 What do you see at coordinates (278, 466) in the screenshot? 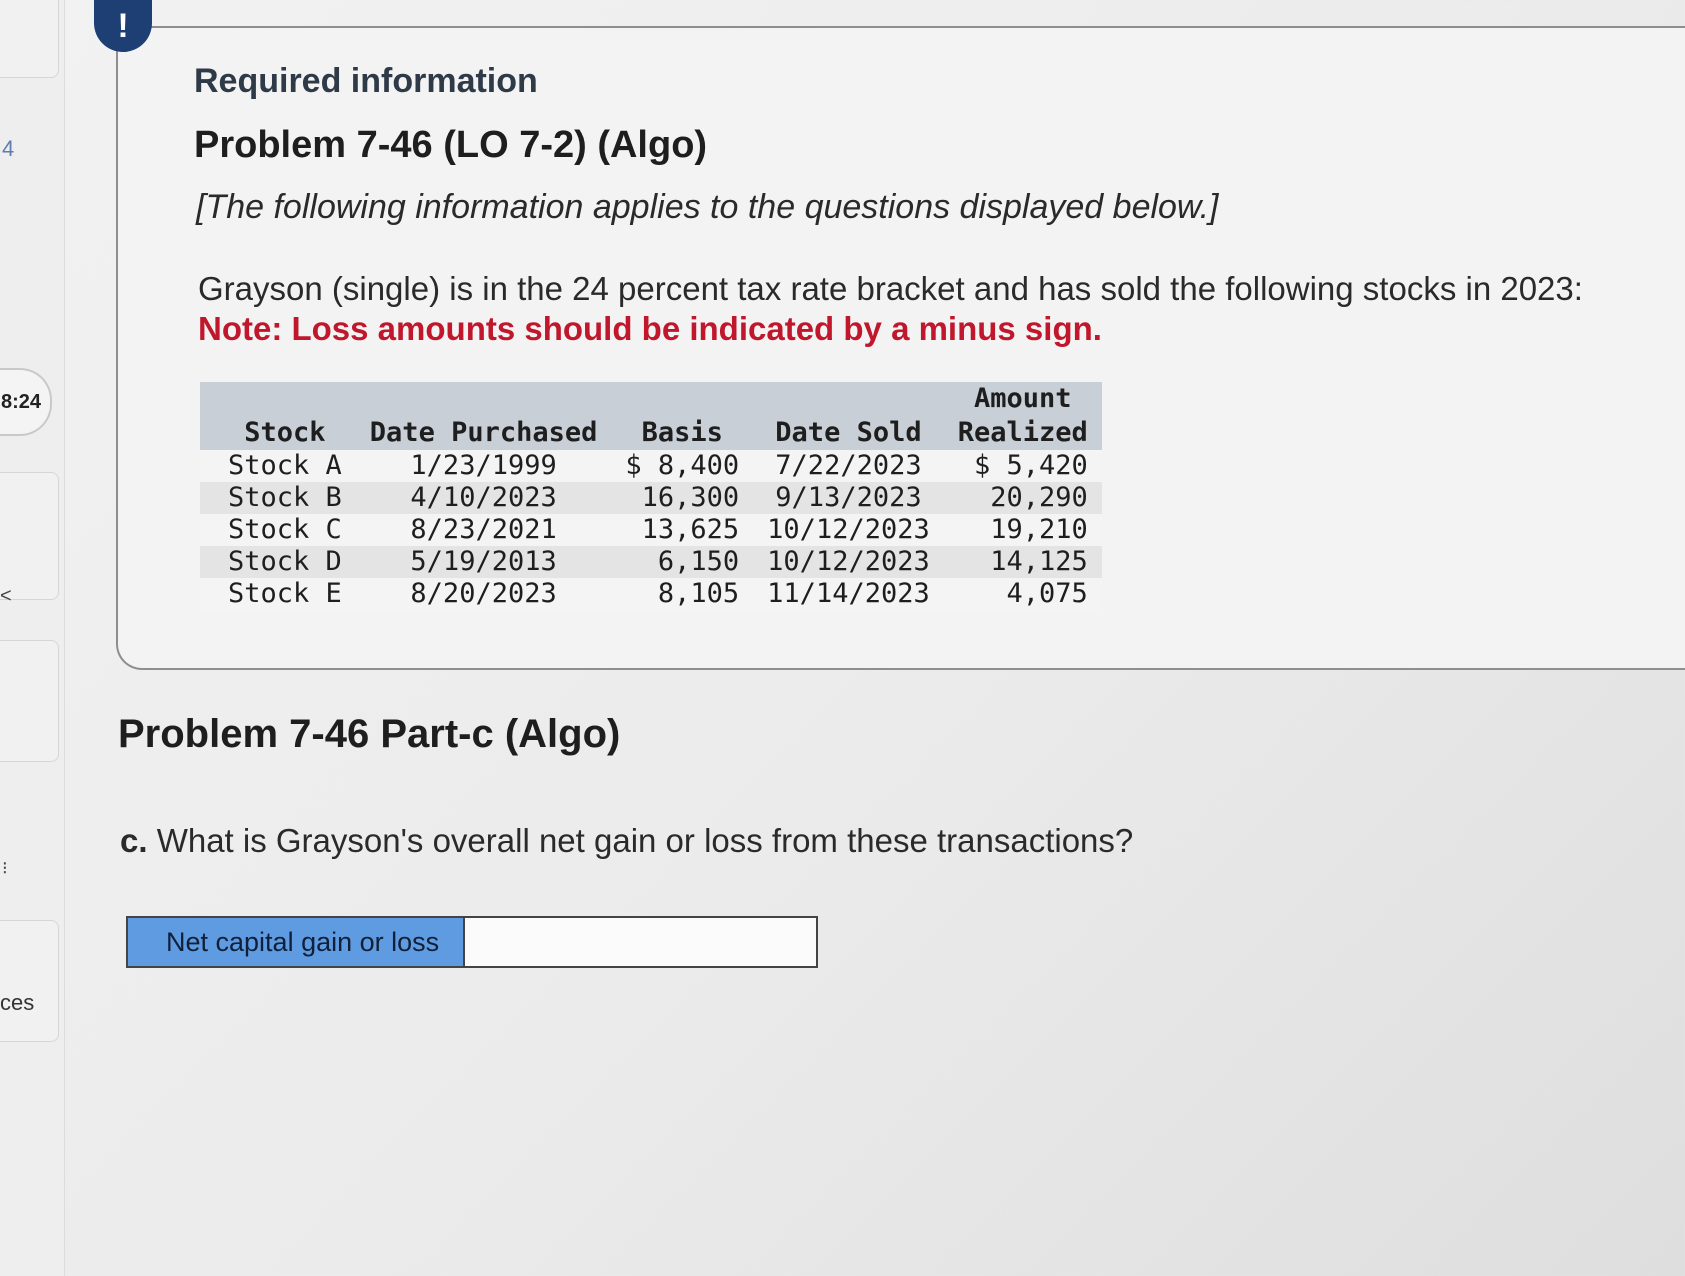
I see `table-cell: Stock A` at bounding box center [278, 466].